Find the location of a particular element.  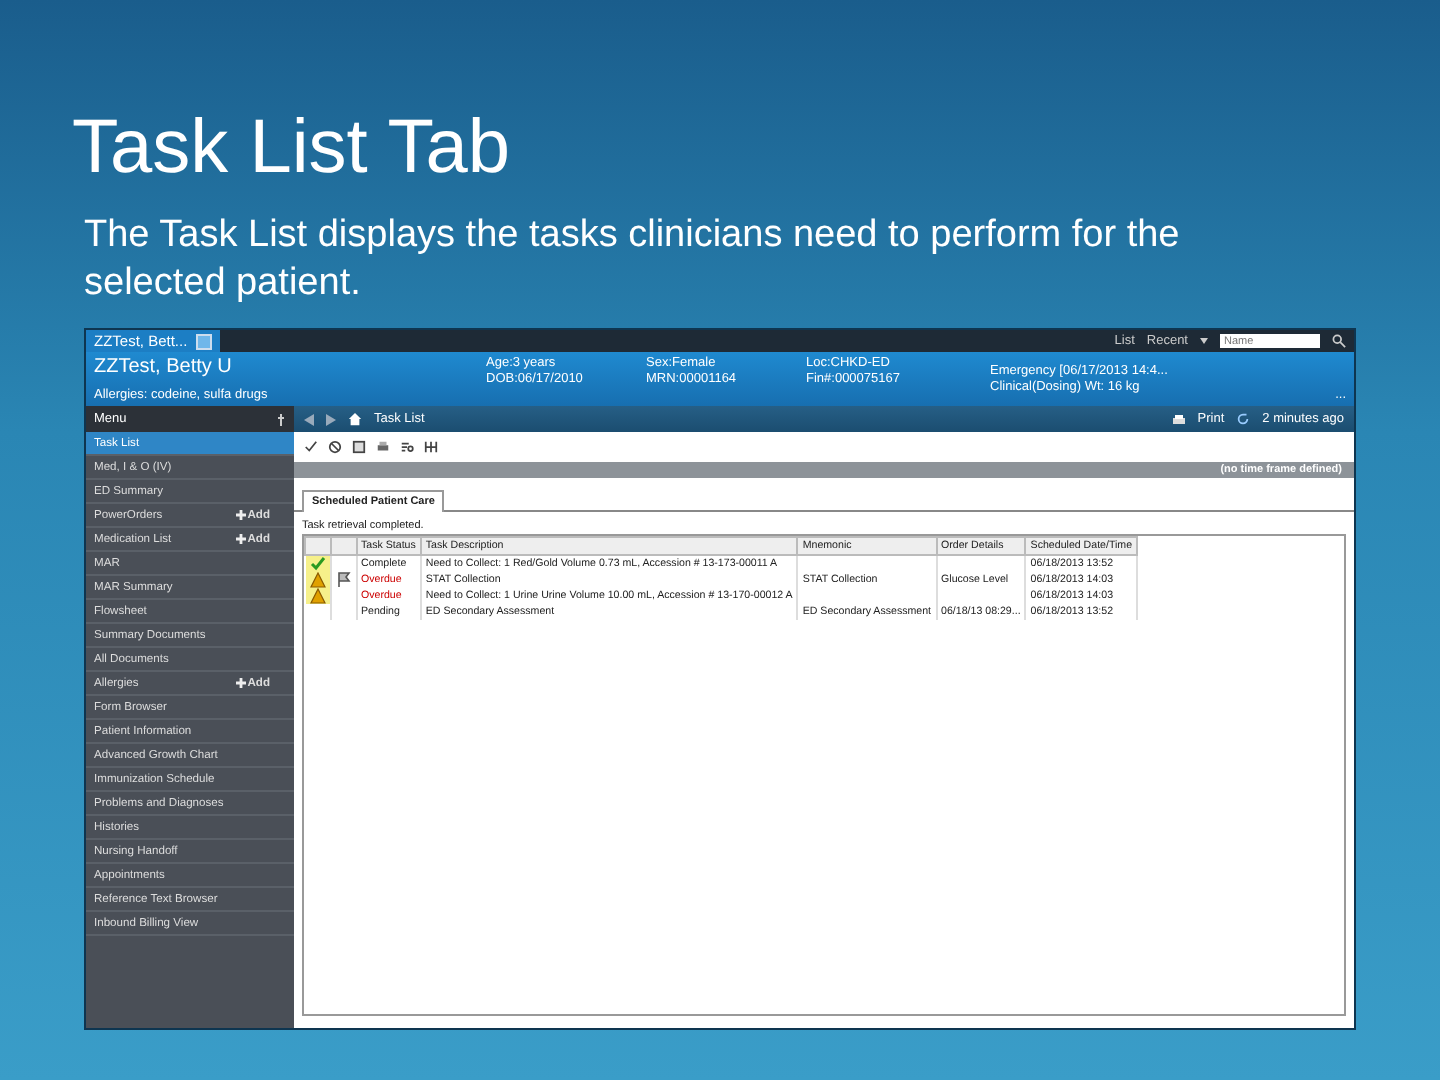

caret-icon is located at coordinates (1204, 341).